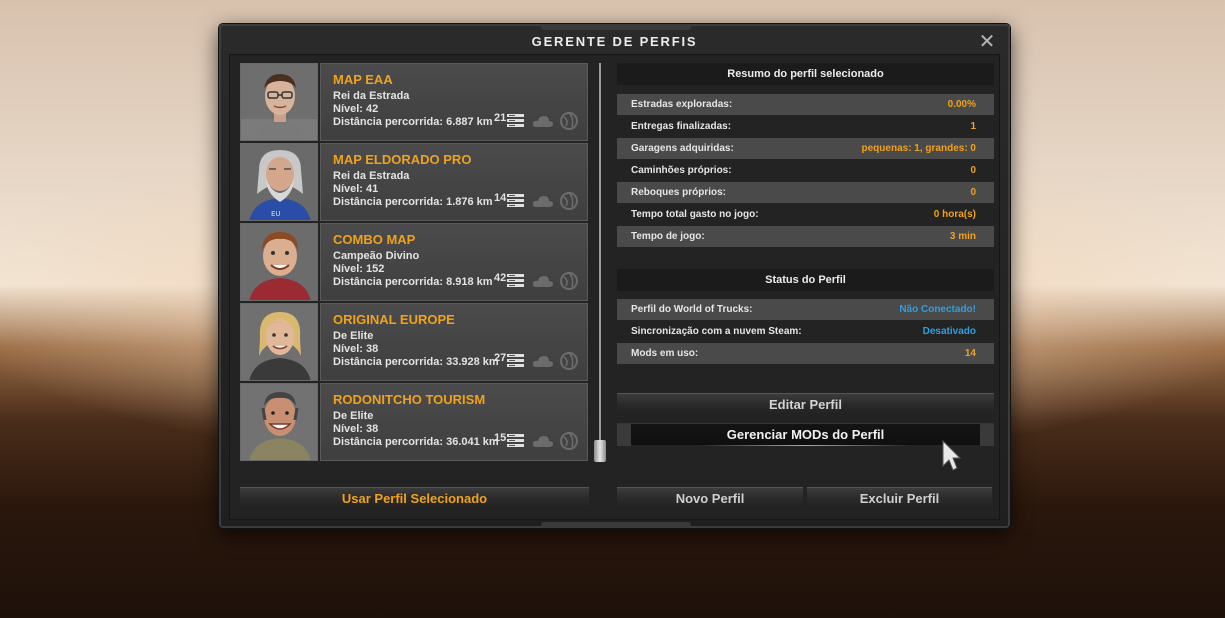 The image size is (1225, 618). I want to click on close-icon: ✕, so click(987, 42).